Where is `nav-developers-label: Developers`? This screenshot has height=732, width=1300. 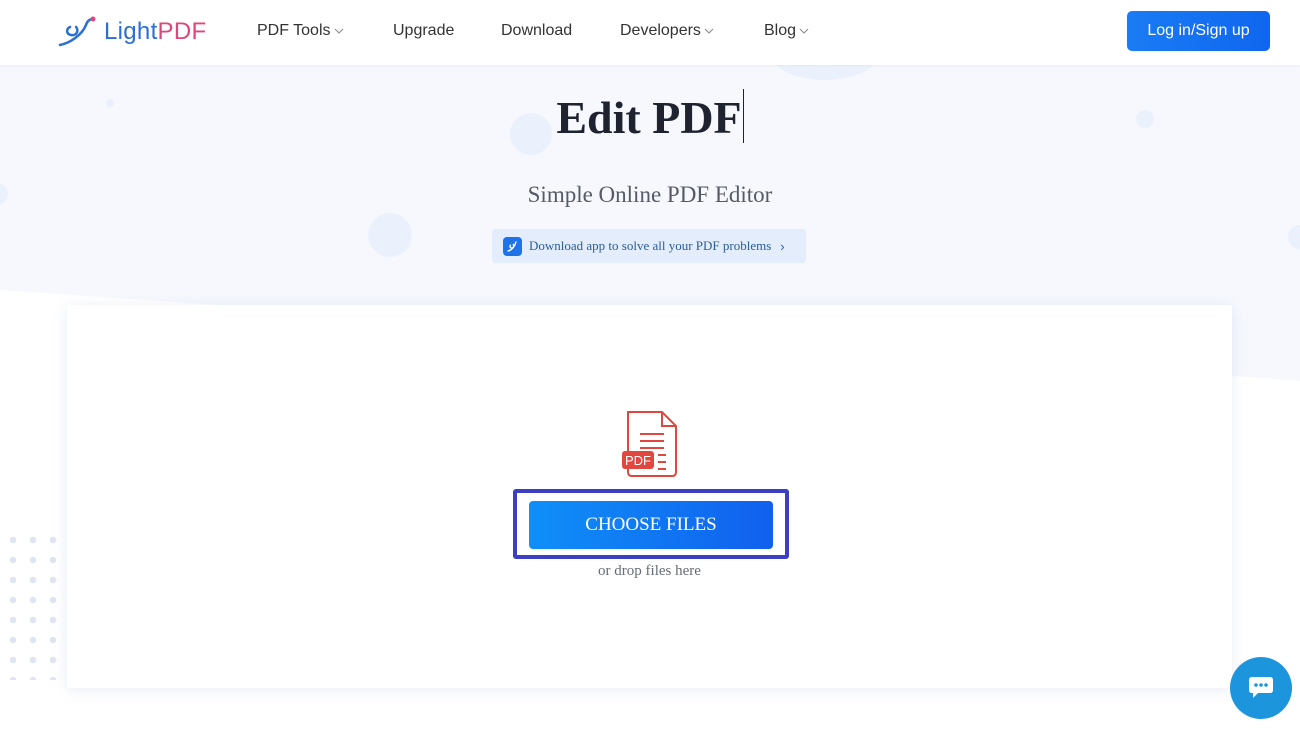 nav-developers-label: Developers is located at coordinates (660, 30).